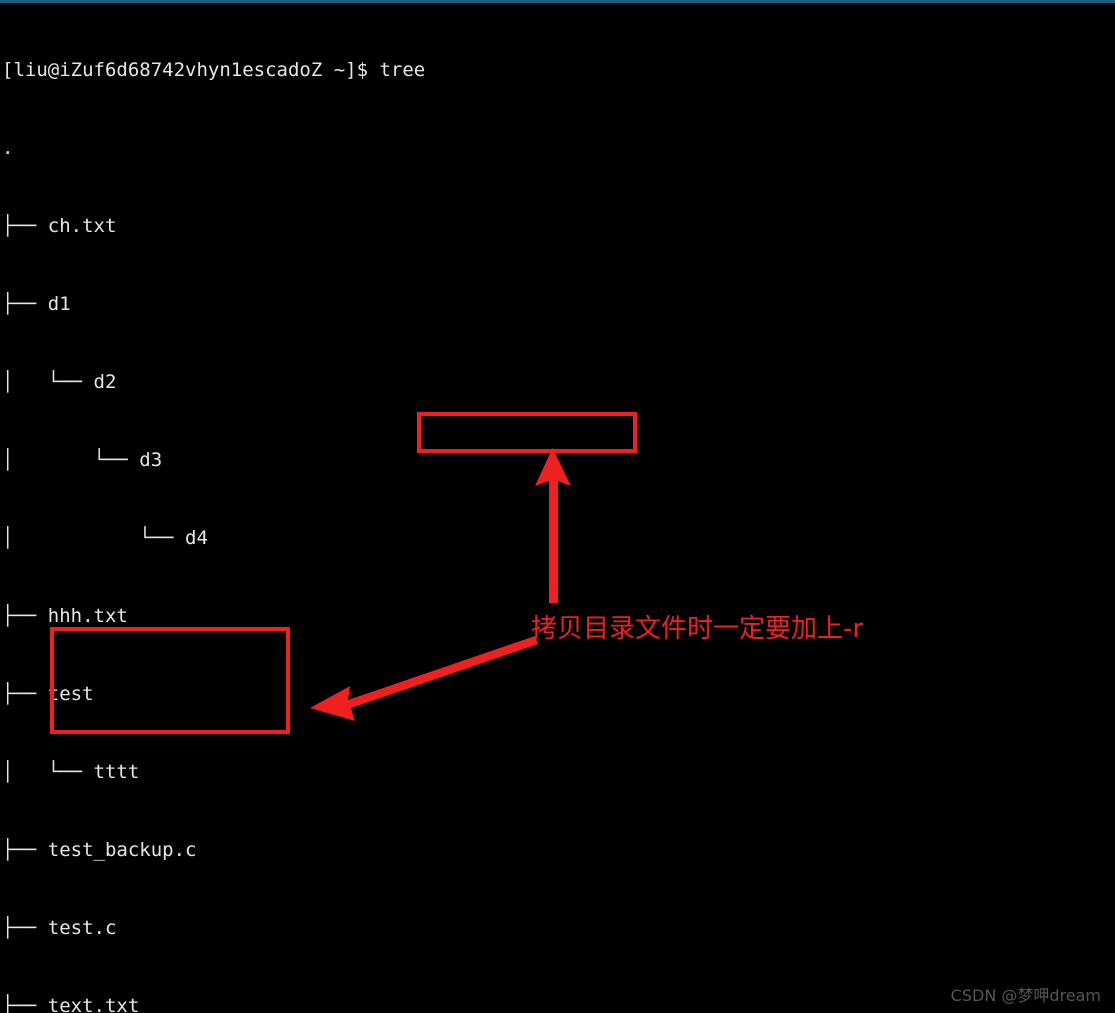 The image size is (1115, 1013). I want to click on terminal-line: ├── test.c, so click(59, 928).